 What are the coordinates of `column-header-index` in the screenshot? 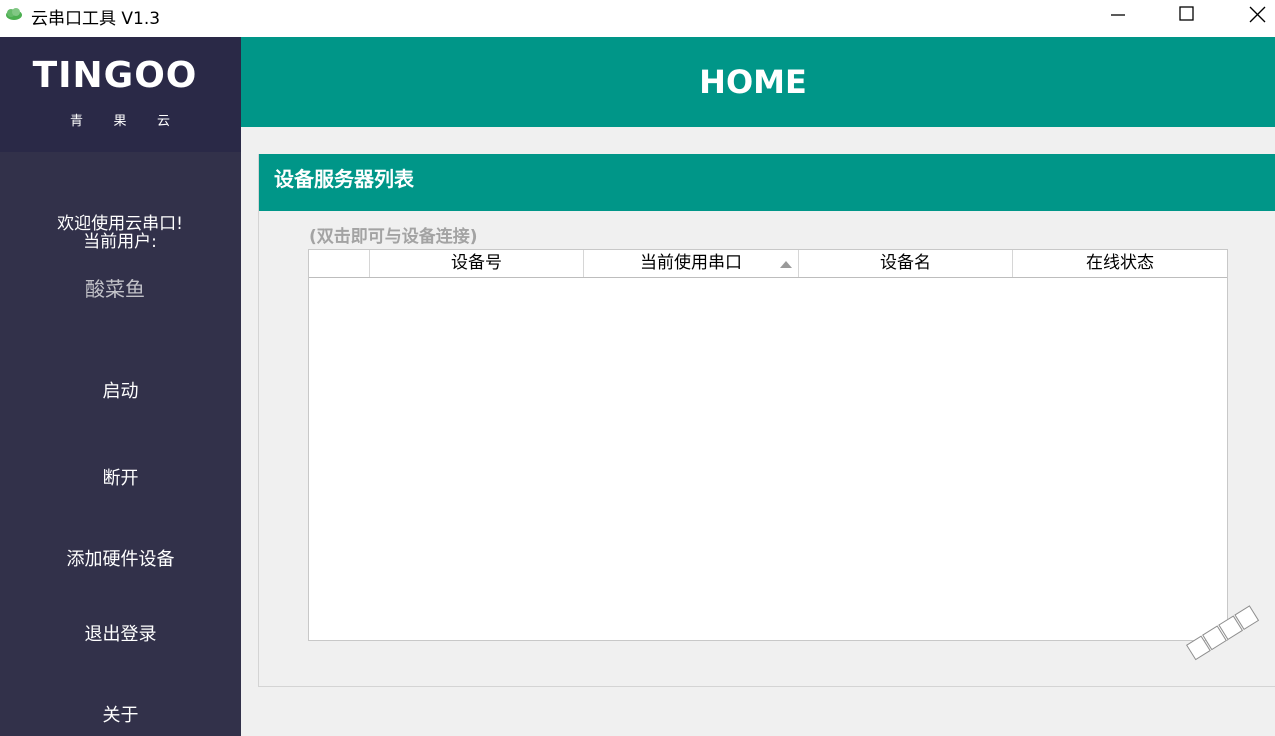 It's located at (339, 263).